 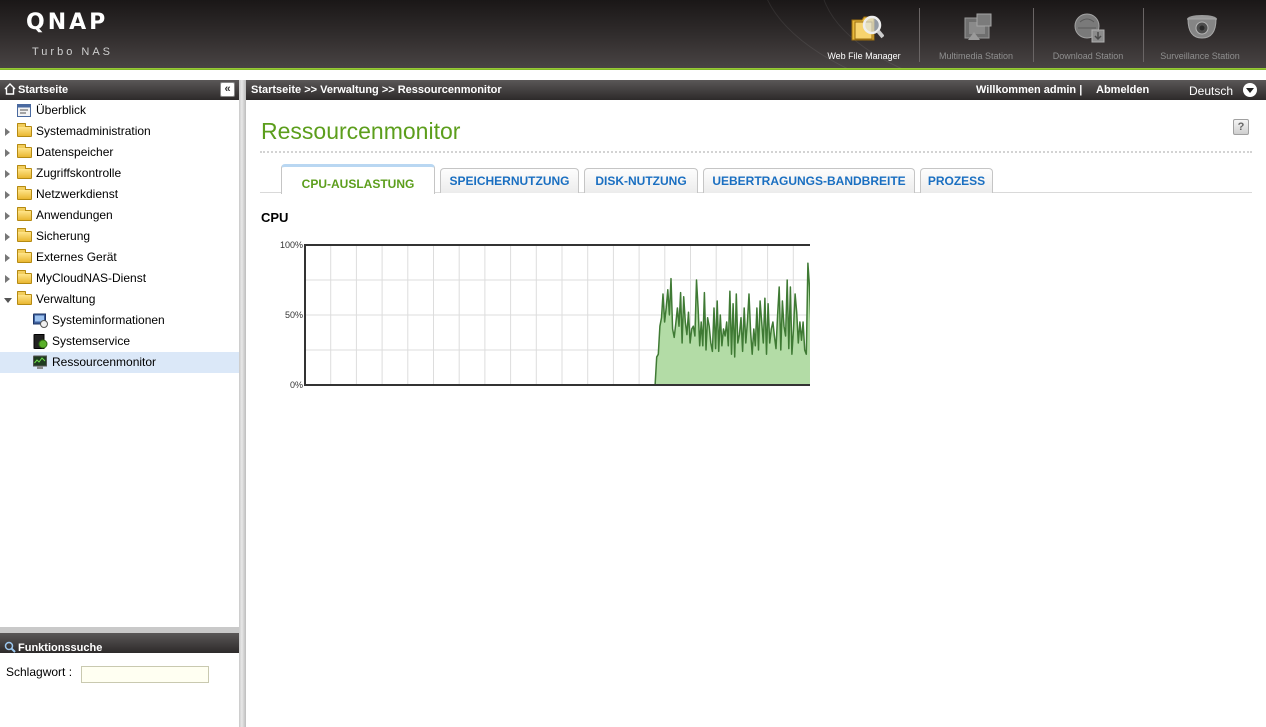 I want to click on tree-item-sicherung: Sicherung, so click(x=119, y=236).